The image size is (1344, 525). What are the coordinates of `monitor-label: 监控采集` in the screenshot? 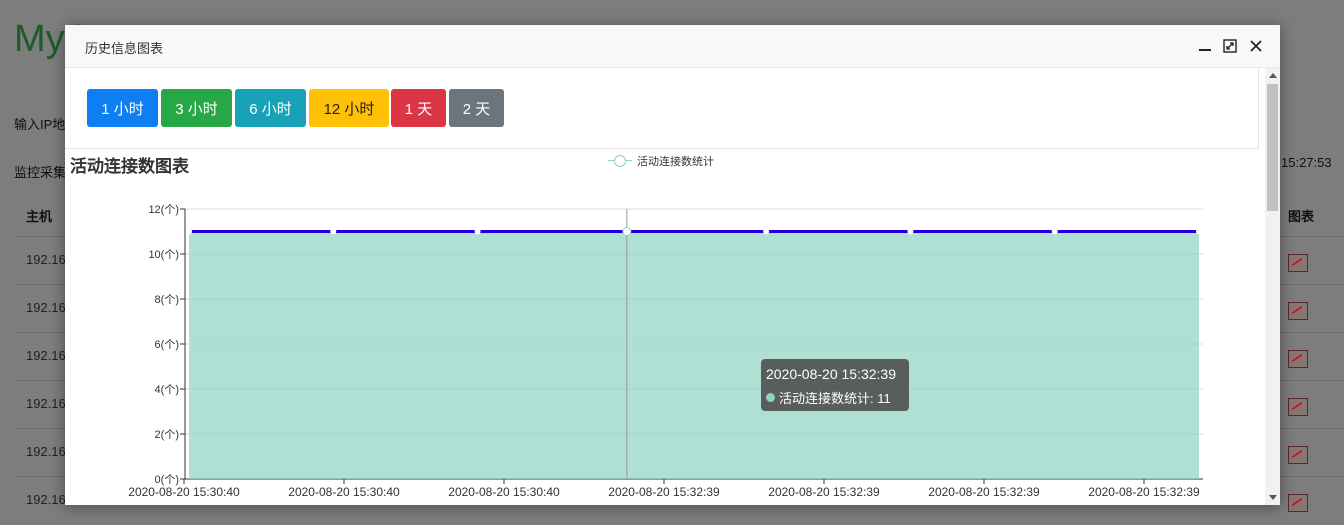 It's located at (40, 172).